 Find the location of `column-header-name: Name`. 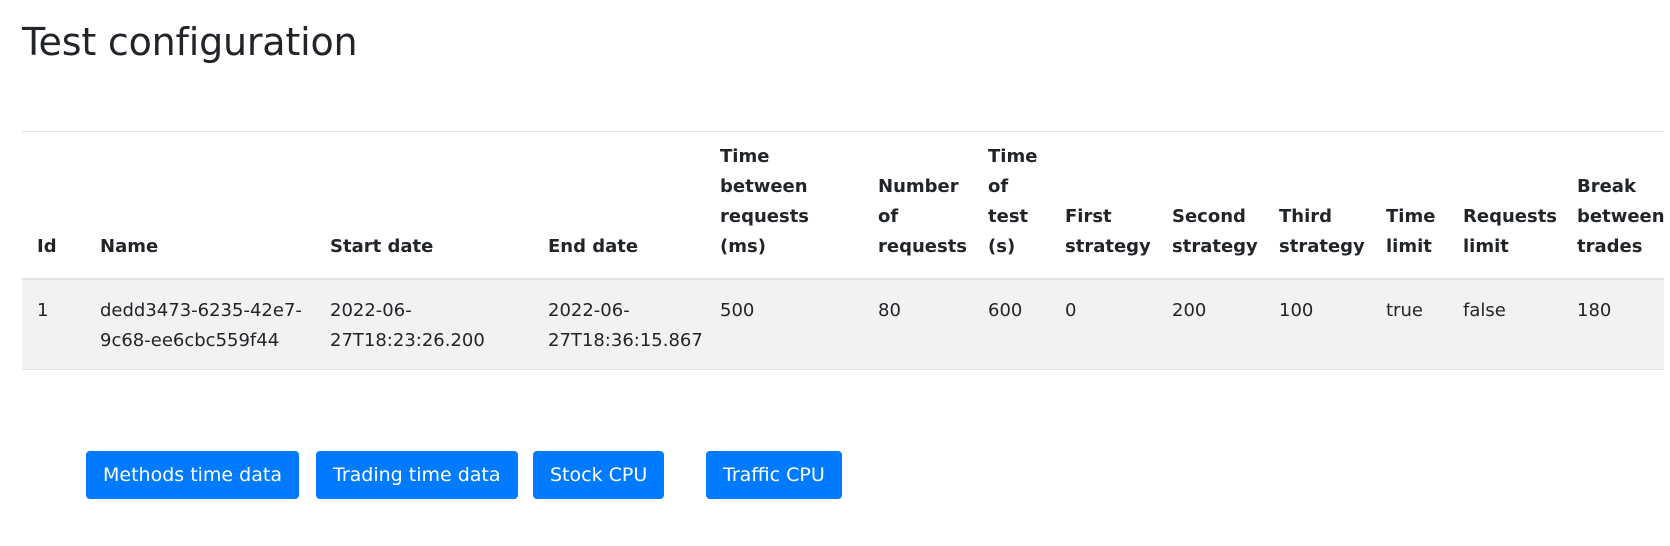

column-header-name: Name is located at coordinates (201, 205).